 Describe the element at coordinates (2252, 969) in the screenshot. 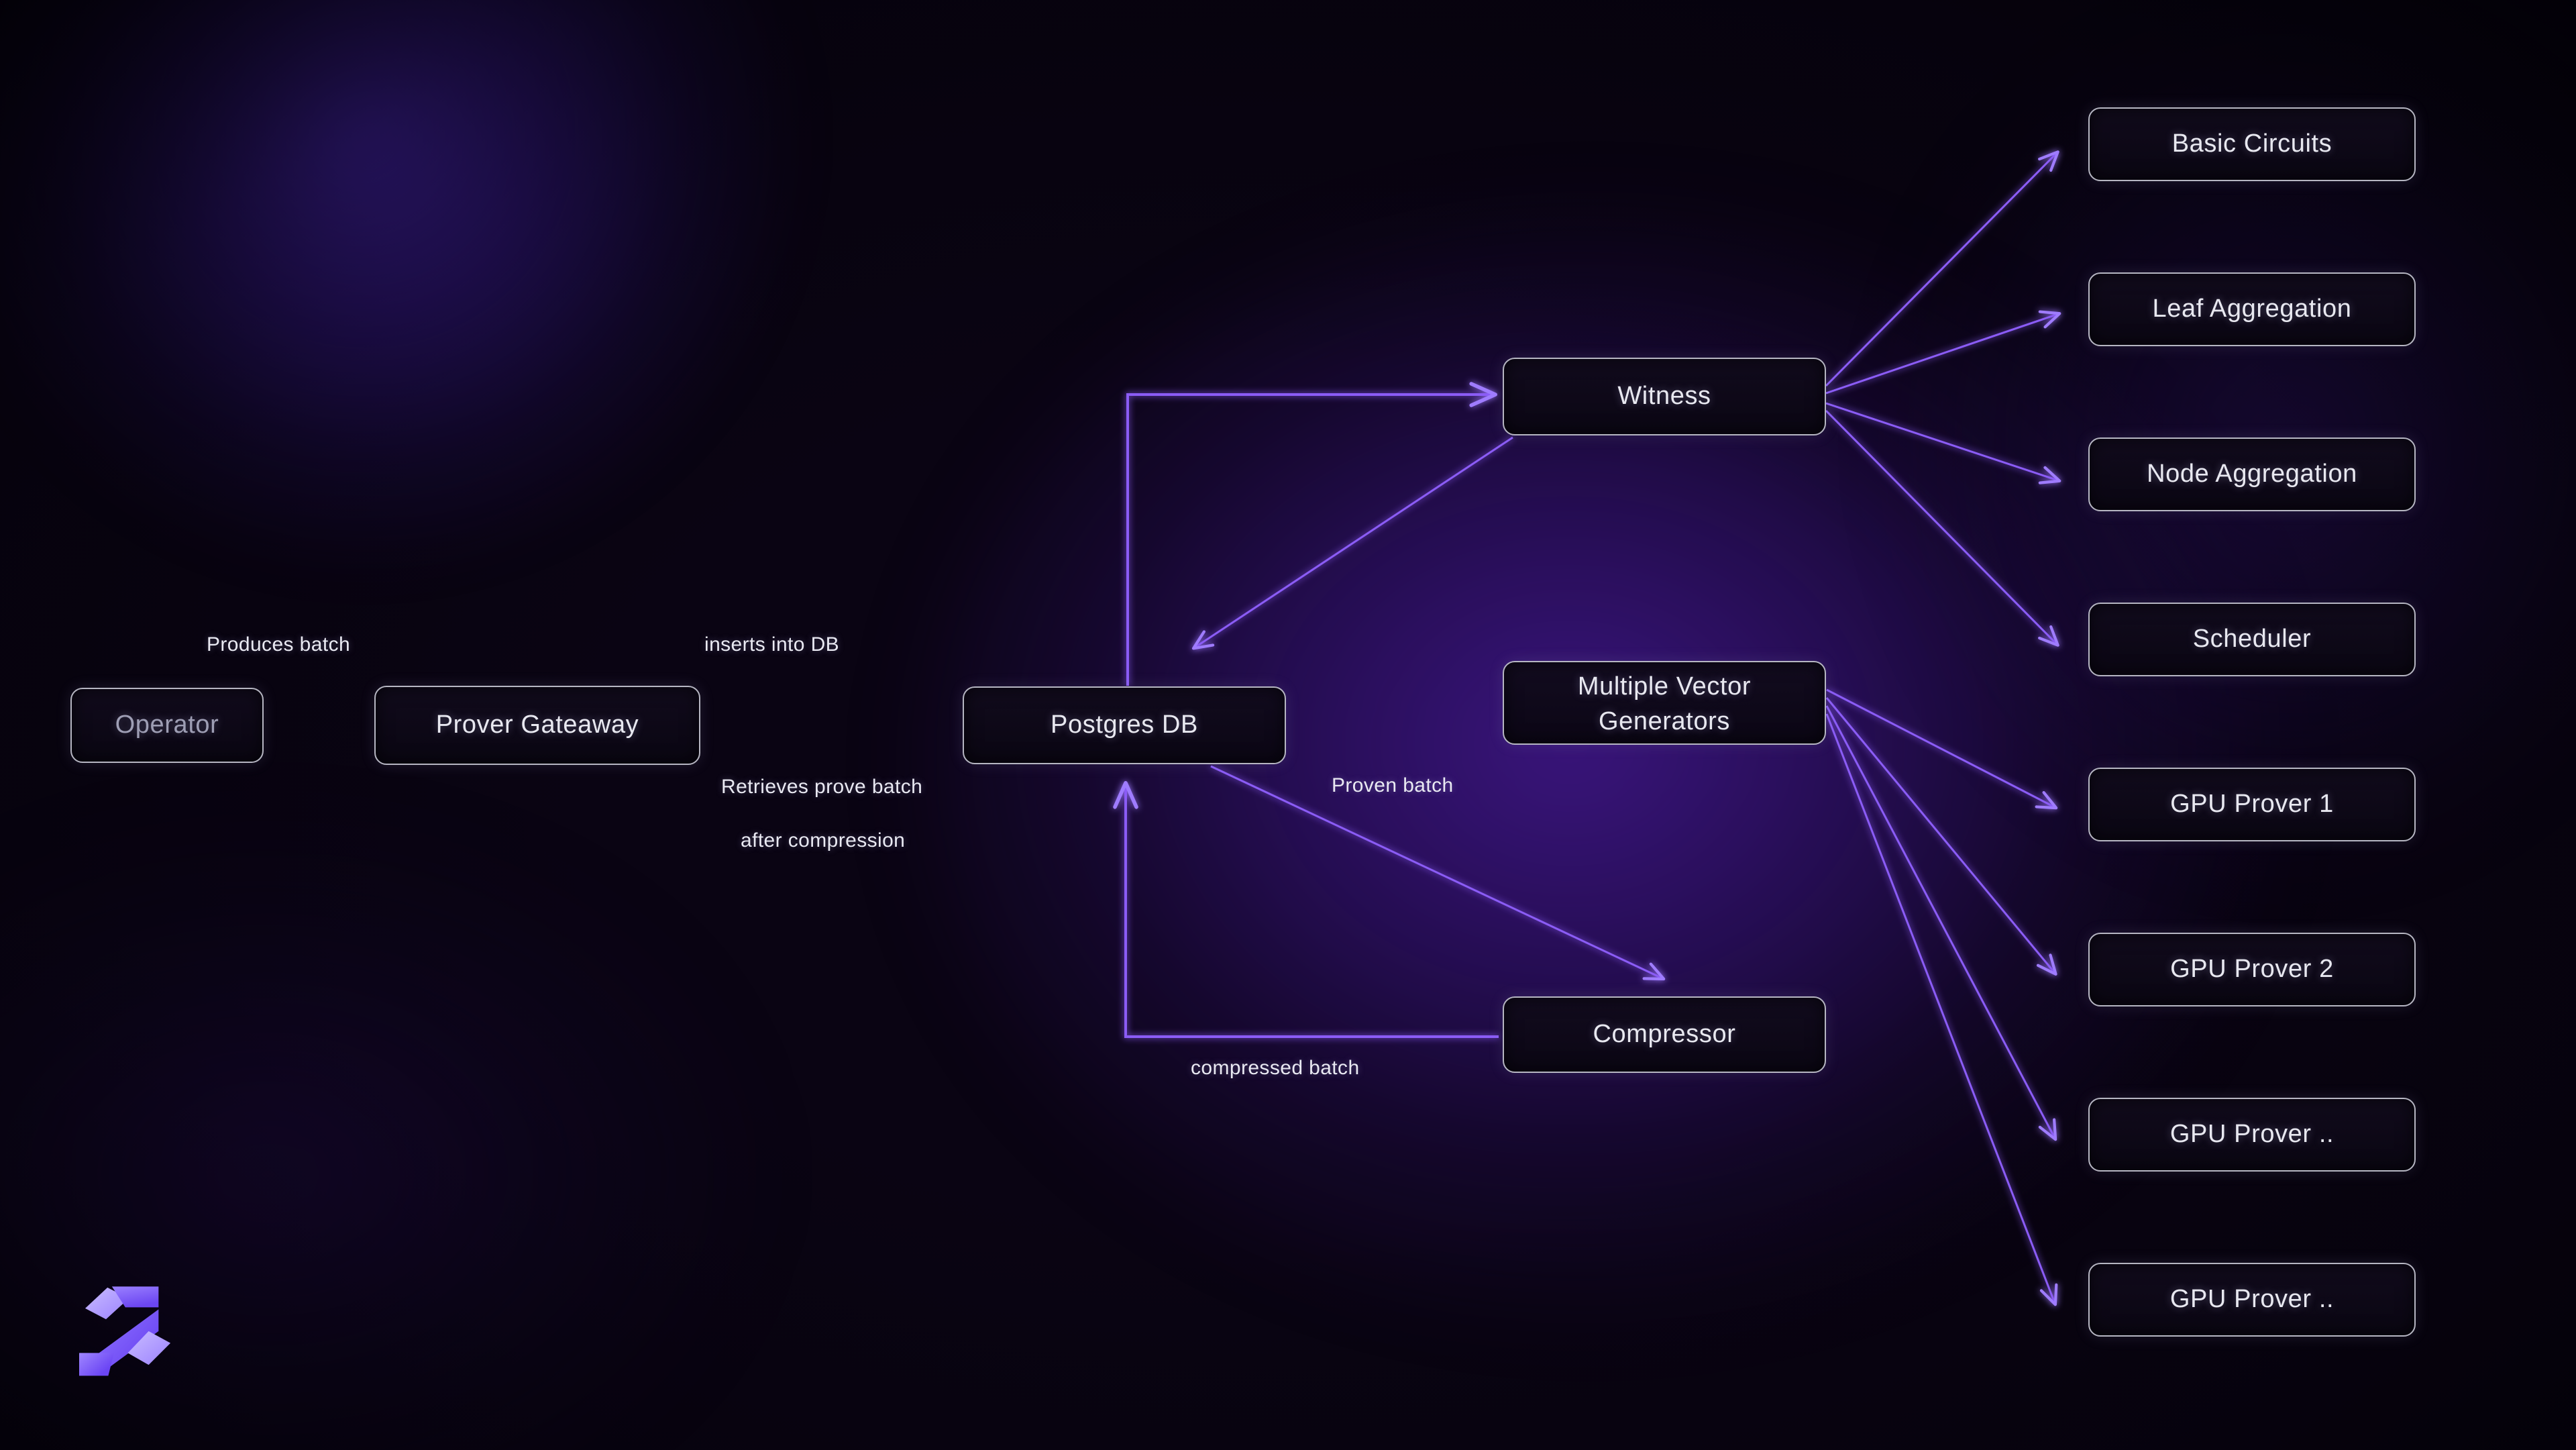

I see `node-gpu-prover-2: GPU Prover 2` at that location.